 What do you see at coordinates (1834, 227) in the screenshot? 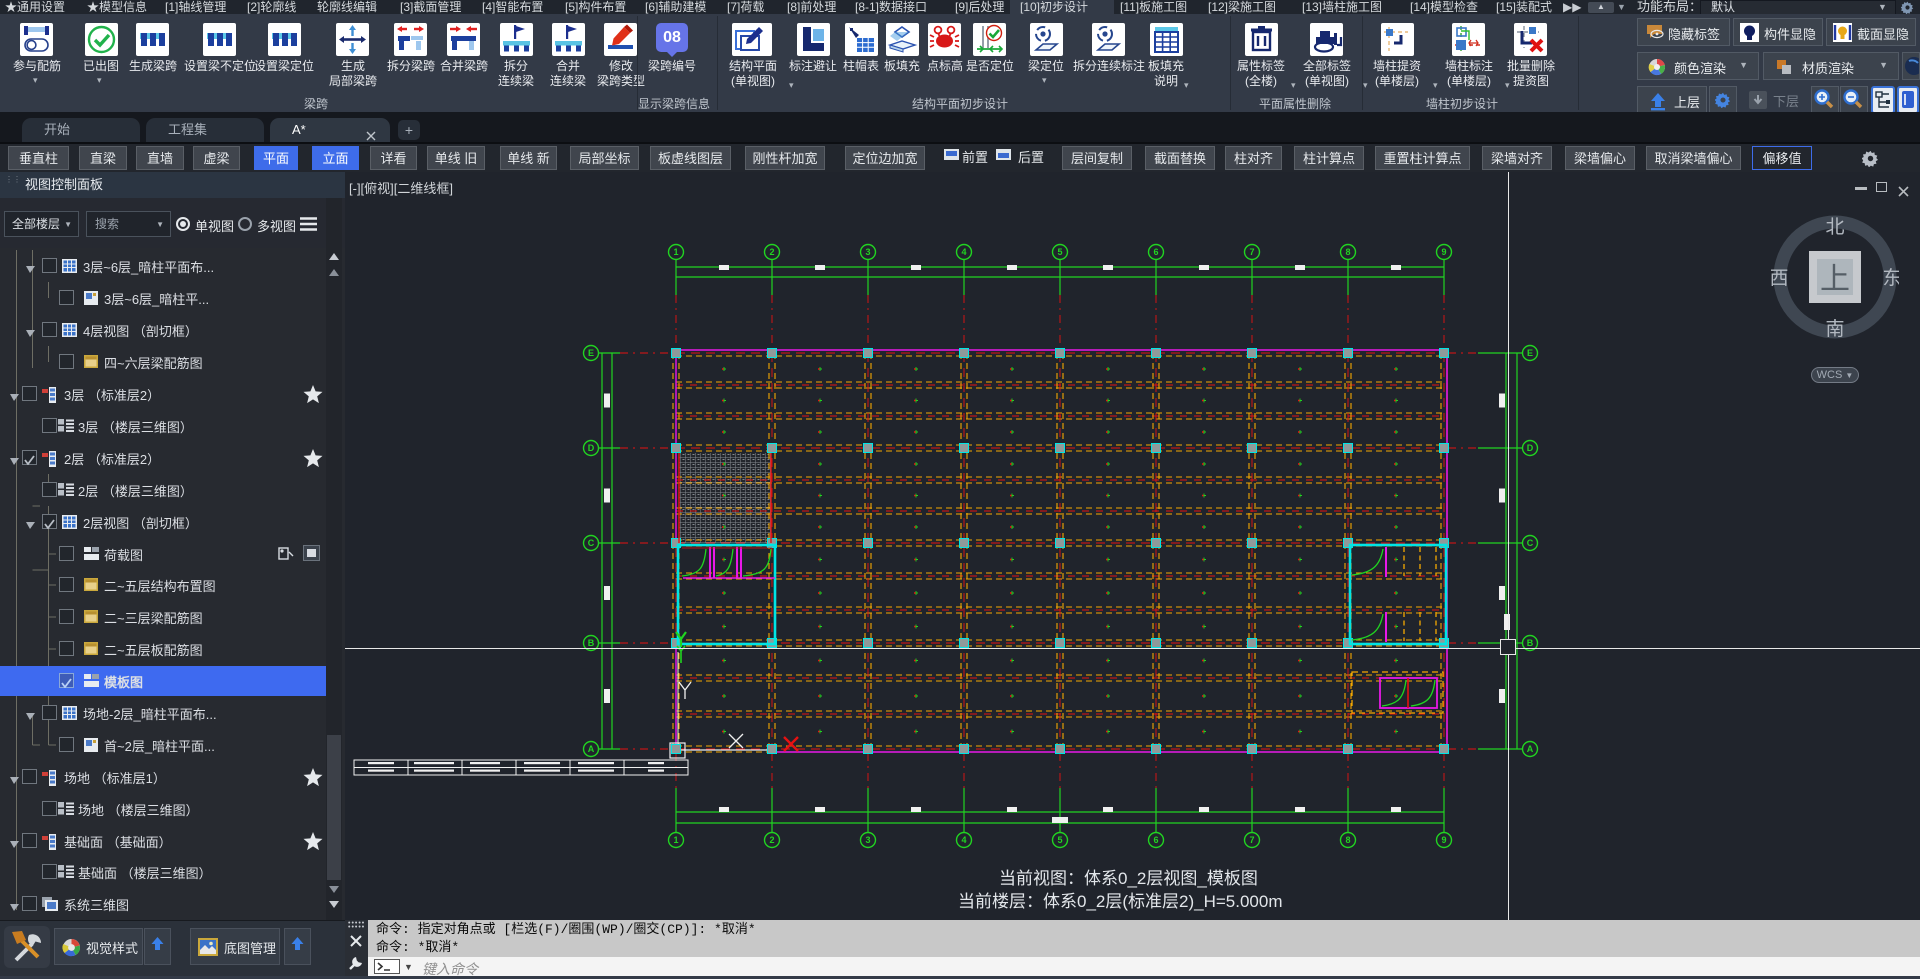
I see `svg-text: 北` at bounding box center [1834, 227].